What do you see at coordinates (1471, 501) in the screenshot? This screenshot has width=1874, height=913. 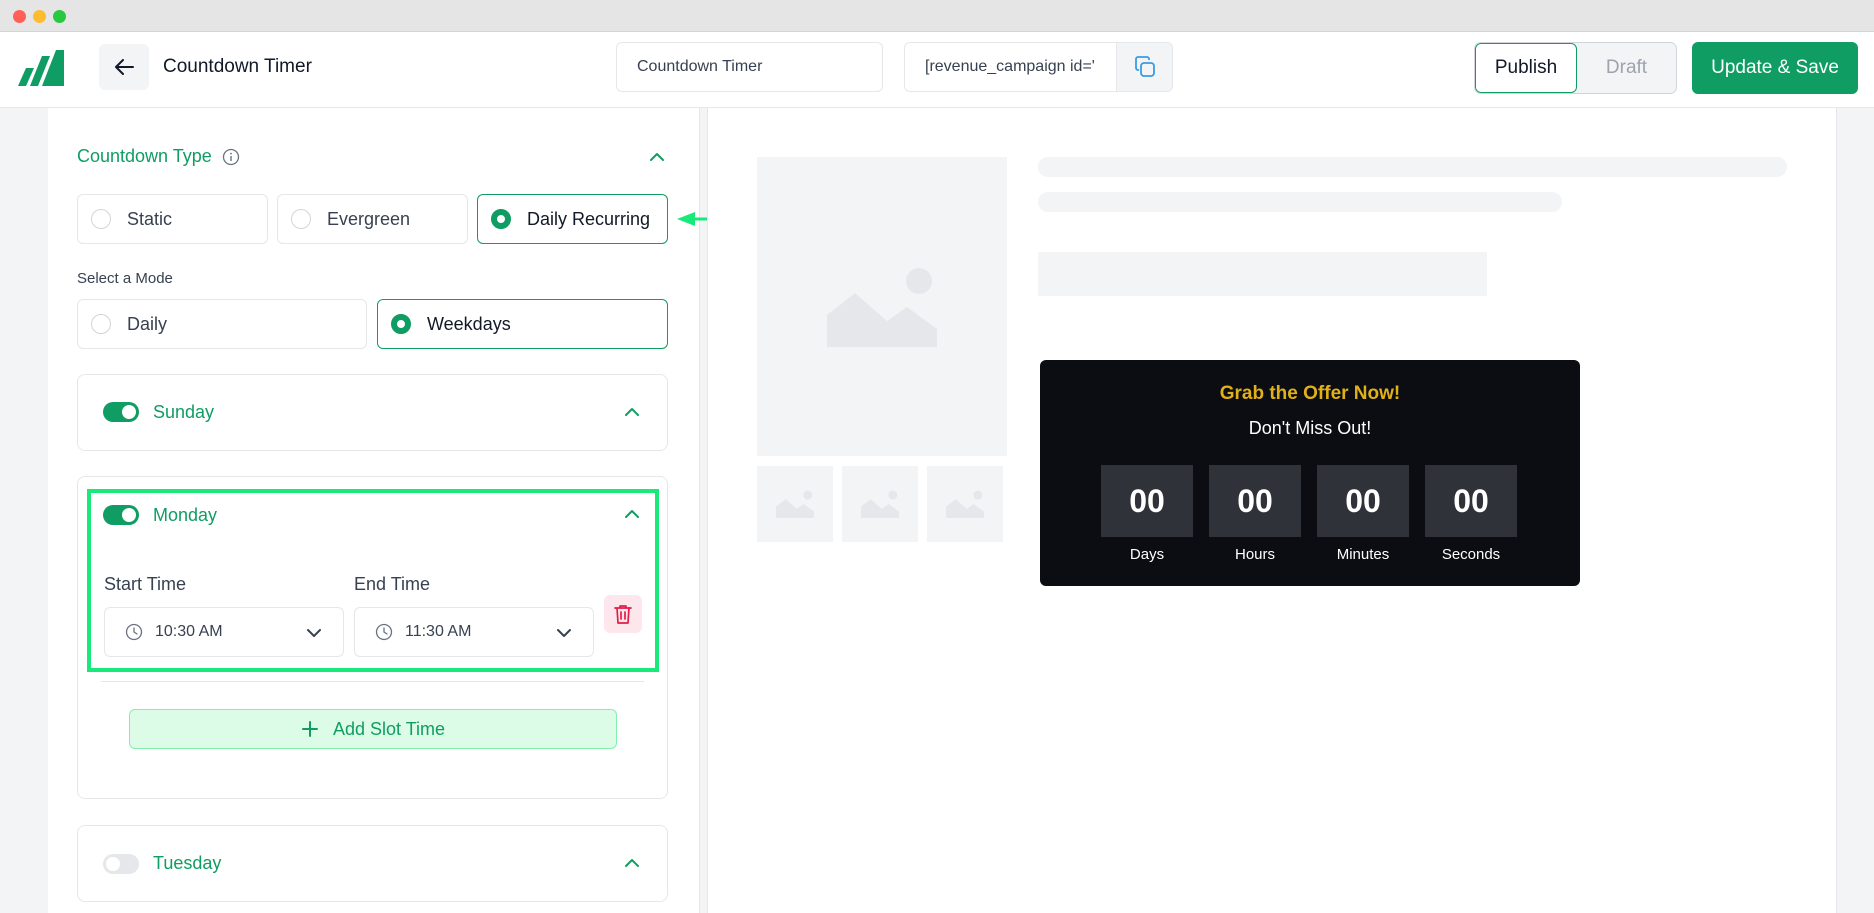 I see `timer-seconds-value: 00` at bounding box center [1471, 501].